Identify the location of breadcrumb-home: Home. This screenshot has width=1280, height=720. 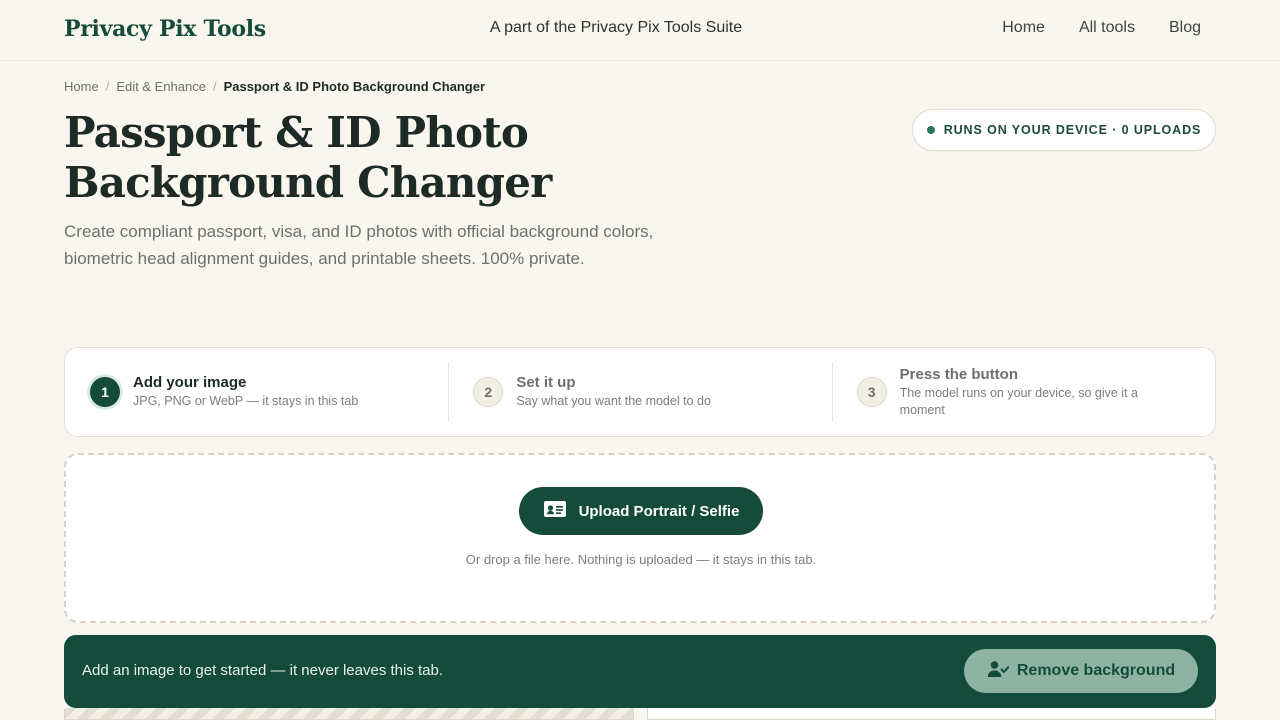
(81, 86).